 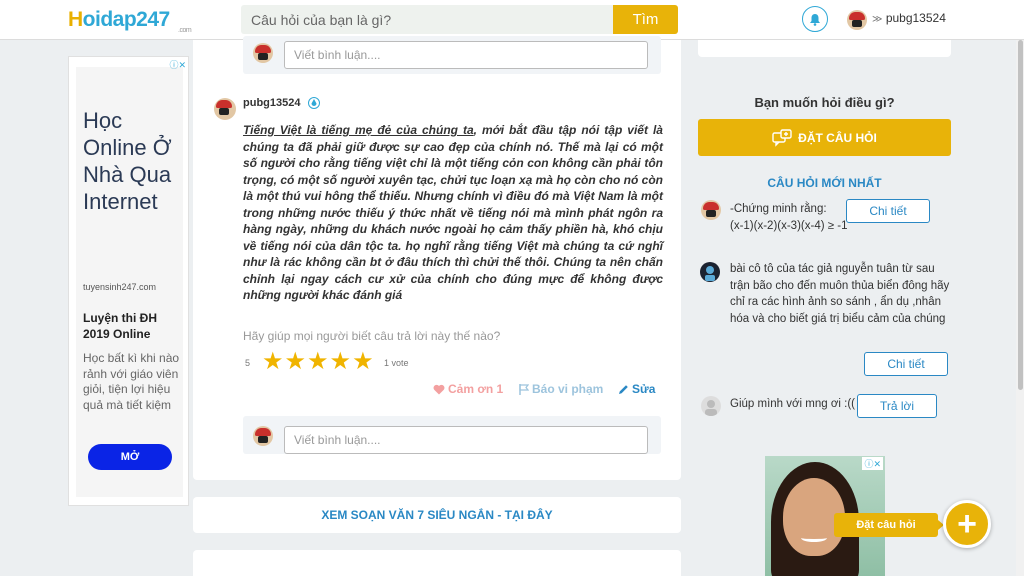 What do you see at coordinates (824, 183) in the screenshot?
I see `latest-questions-title: CÂU HỎI MỚI NHẤT` at bounding box center [824, 183].